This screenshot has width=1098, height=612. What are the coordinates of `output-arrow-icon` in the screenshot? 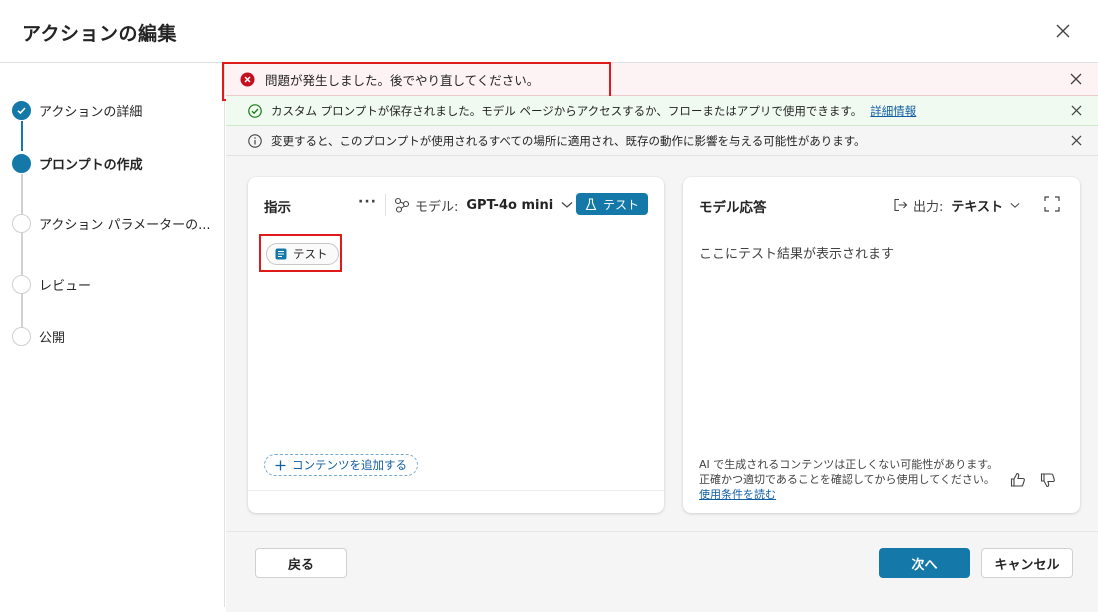 It's located at (901, 205).